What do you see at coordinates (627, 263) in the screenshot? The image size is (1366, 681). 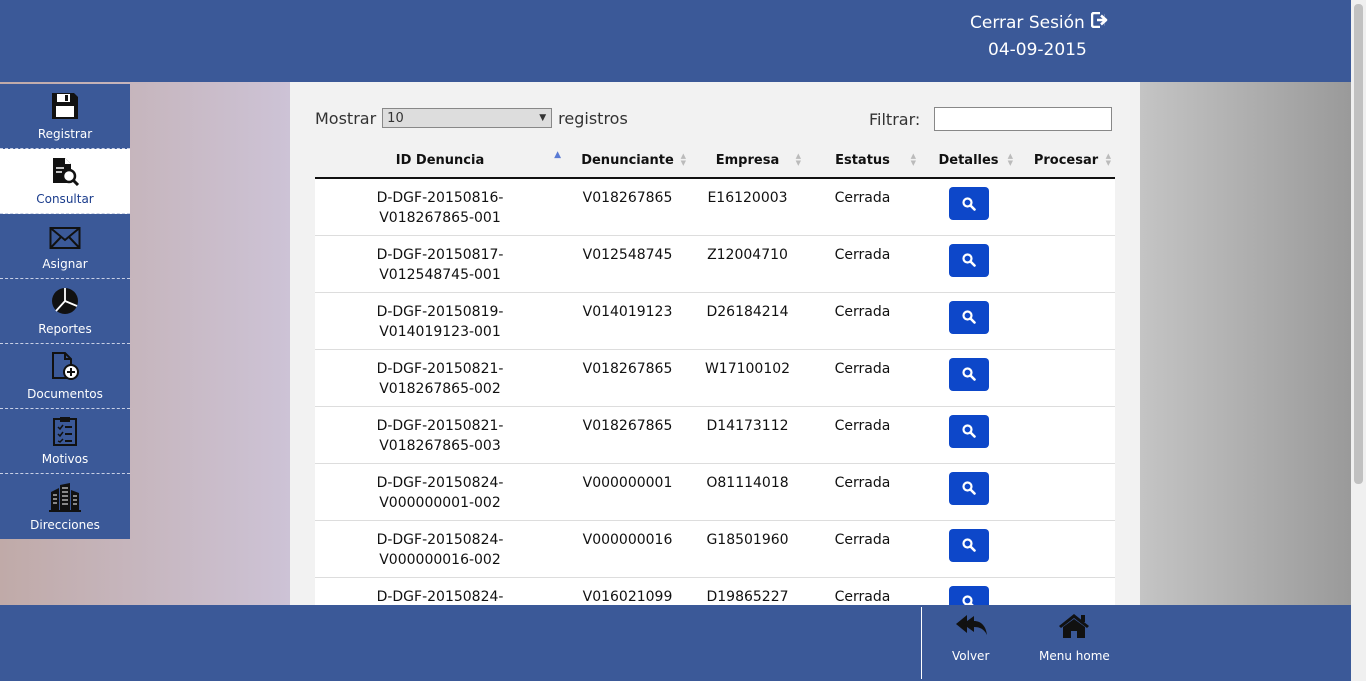 I see `cell-denunciante: V012548745` at bounding box center [627, 263].